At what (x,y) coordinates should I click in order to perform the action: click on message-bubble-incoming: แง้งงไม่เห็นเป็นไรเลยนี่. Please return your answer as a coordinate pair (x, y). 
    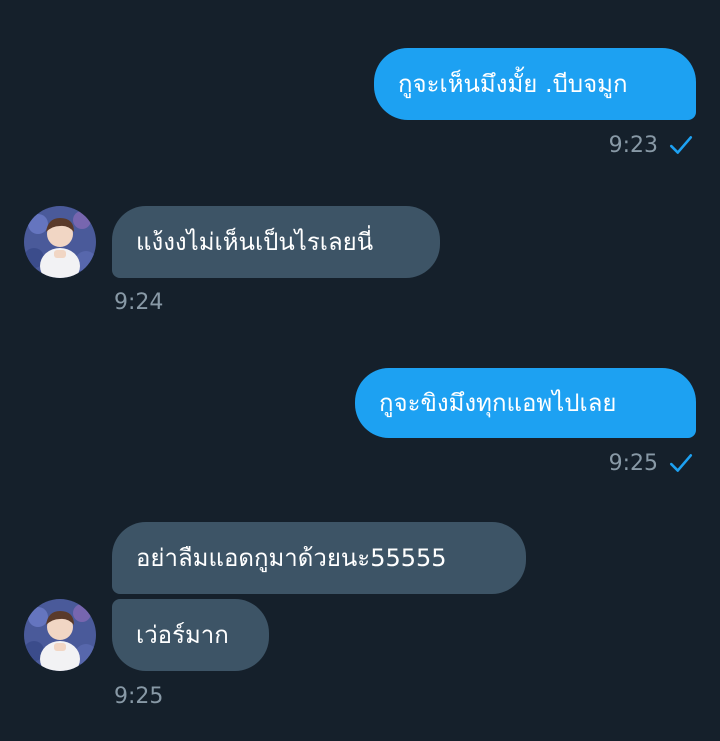
    Looking at the image, I should click on (276, 242).